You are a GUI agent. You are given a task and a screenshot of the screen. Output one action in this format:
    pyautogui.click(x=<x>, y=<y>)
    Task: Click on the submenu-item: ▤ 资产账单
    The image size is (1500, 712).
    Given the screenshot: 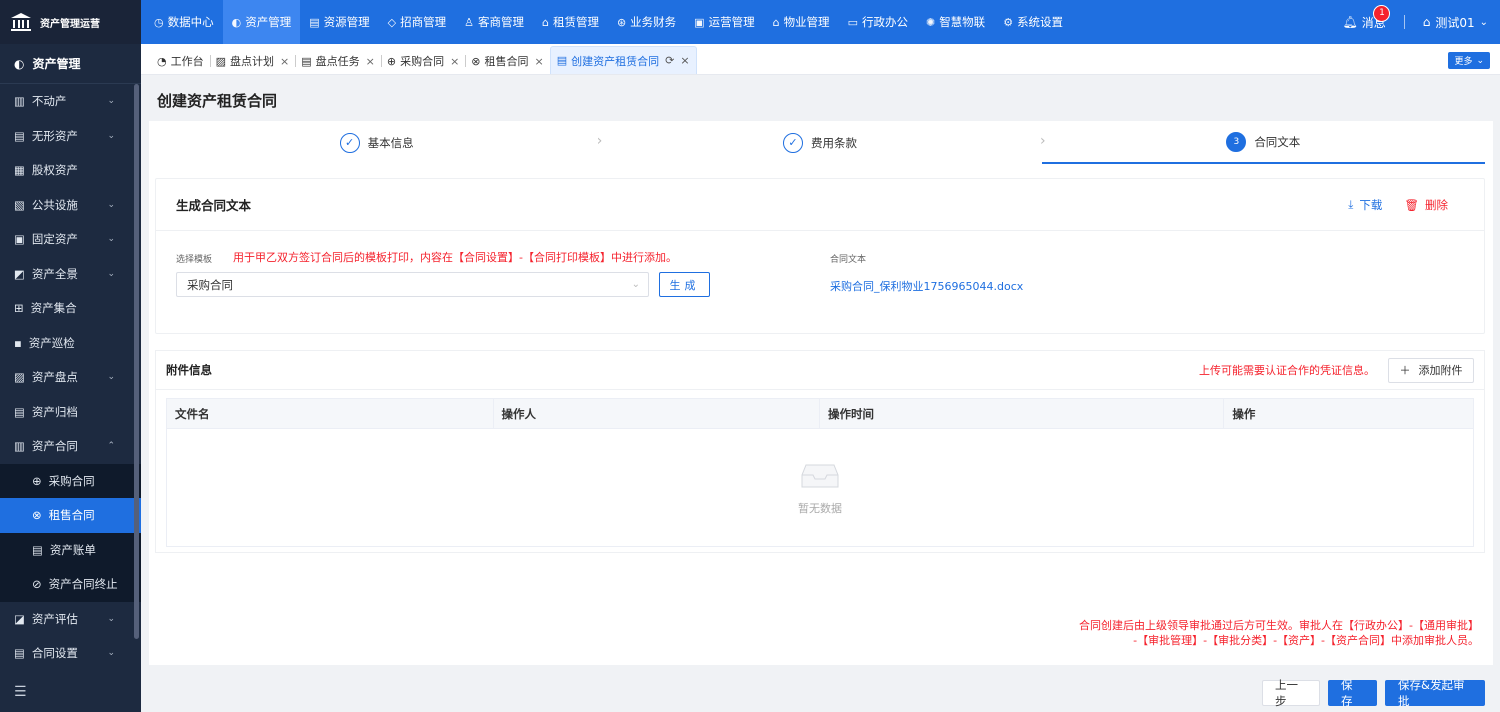 What is the action you would take?
    pyautogui.click(x=70, y=550)
    